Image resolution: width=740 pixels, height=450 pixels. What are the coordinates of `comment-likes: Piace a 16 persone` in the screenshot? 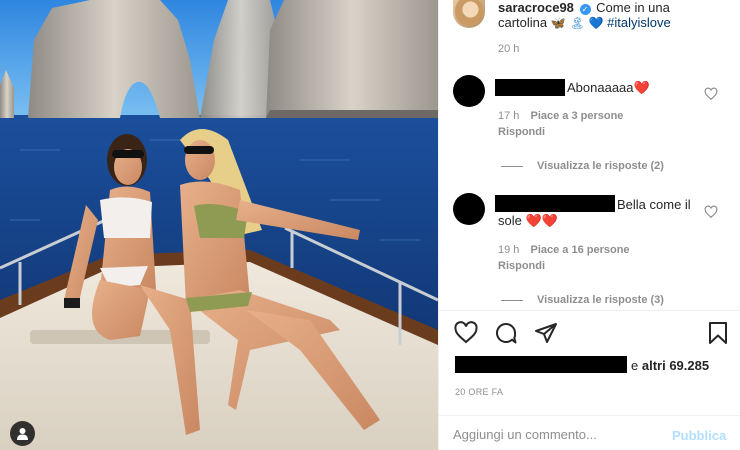 It's located at (579, 250).